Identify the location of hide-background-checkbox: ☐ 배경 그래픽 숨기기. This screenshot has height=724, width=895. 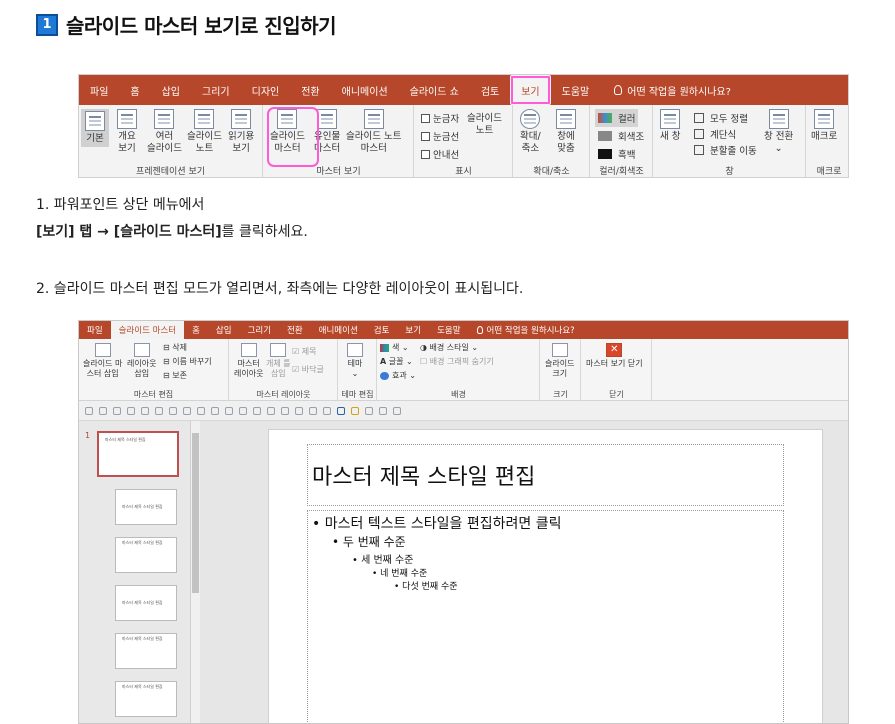
(457, 362).